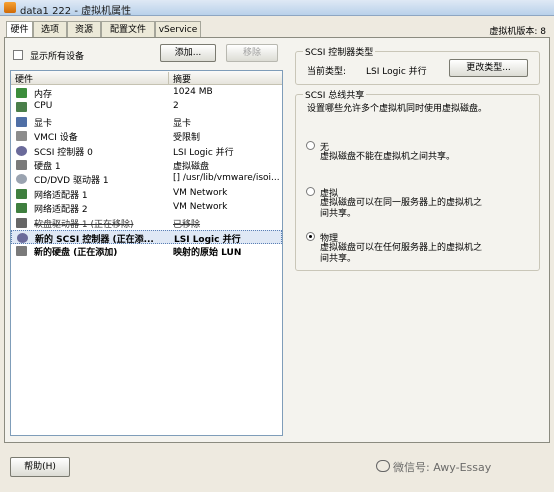  What do you see at coordinates (21, 222) in the screenshot?
I see `floppy-icon` at bounding box center [21, 222].